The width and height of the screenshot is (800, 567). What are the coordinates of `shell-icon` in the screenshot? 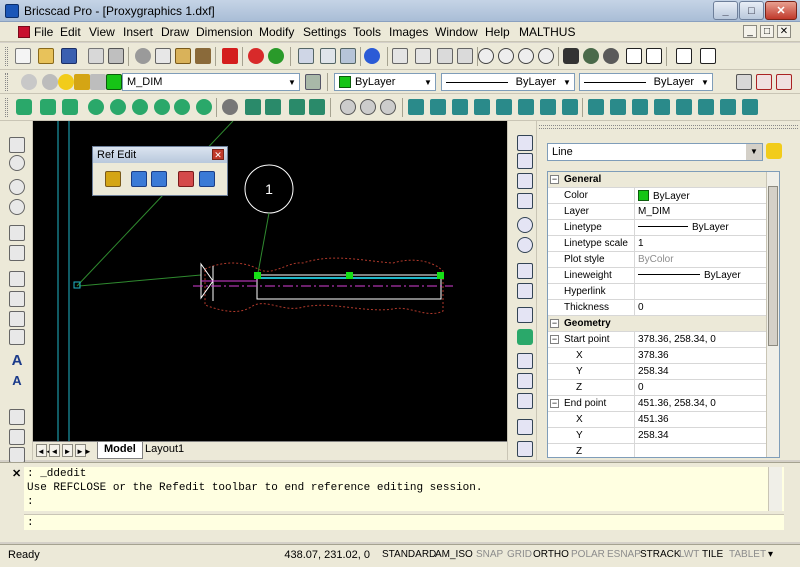 It's located at (706, 107).